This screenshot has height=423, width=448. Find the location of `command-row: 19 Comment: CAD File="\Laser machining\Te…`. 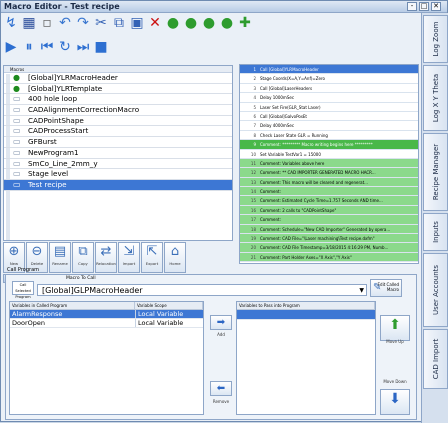

command-row: 19 Comment: CAD File="\Laser machining\Te… is located at coordinates (329, 239).